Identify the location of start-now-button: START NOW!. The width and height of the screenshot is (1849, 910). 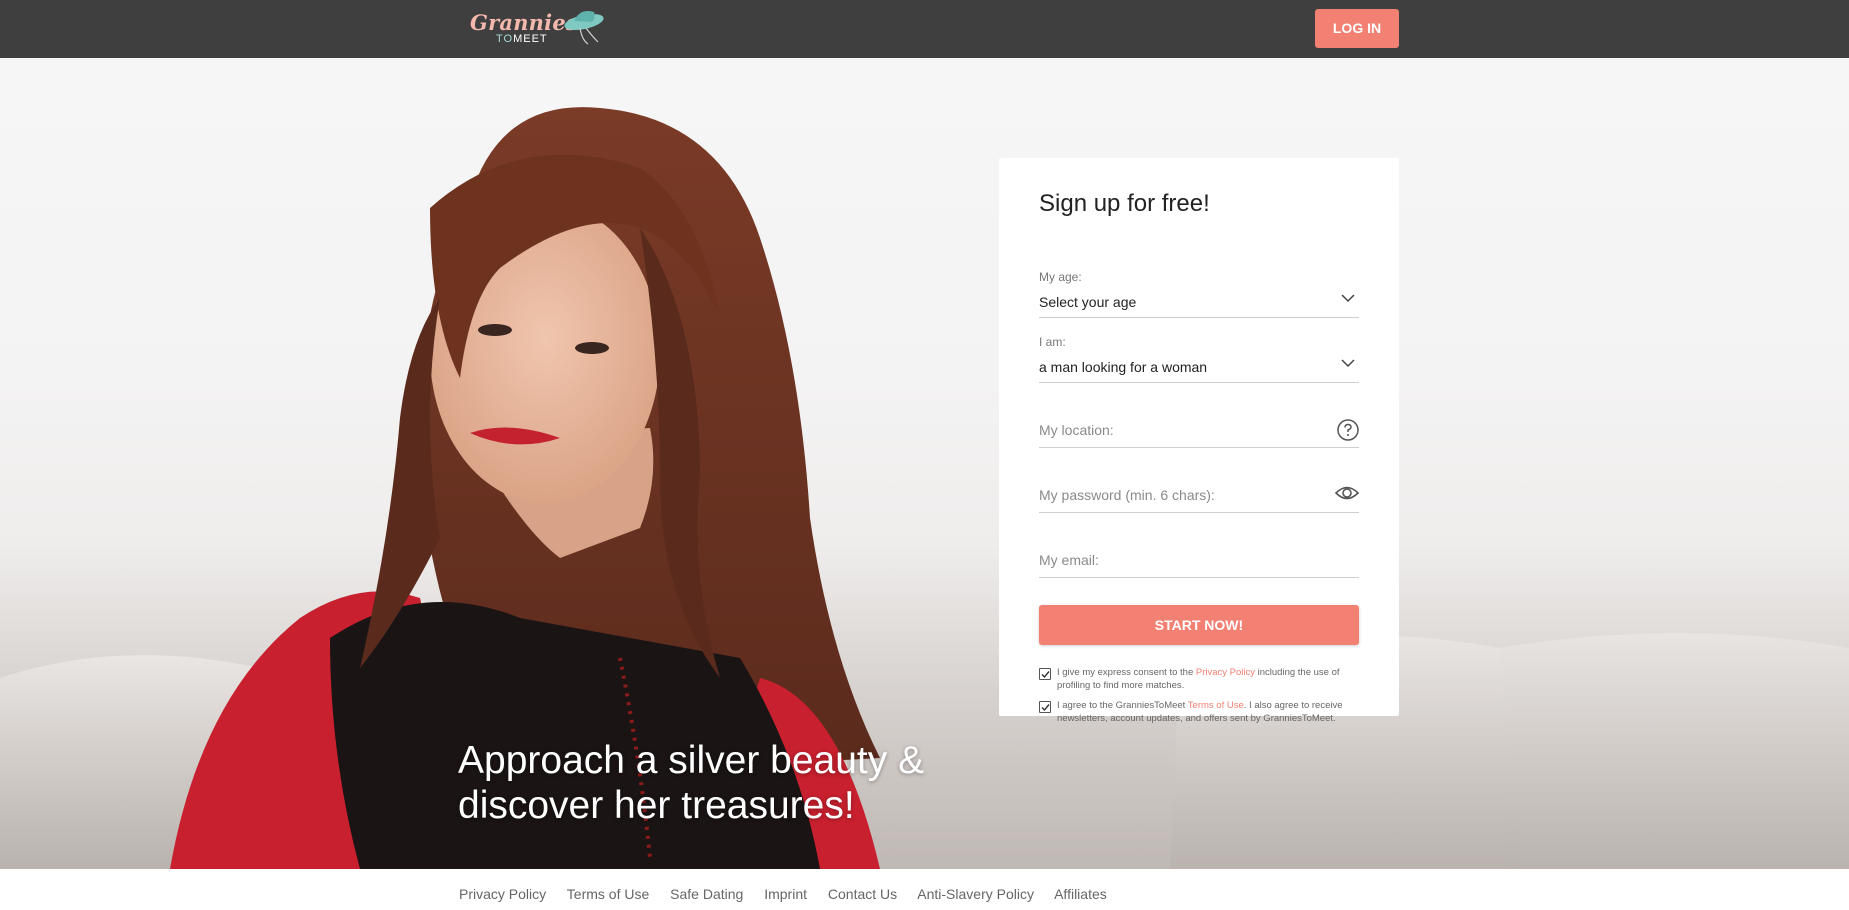
(1199, 625).